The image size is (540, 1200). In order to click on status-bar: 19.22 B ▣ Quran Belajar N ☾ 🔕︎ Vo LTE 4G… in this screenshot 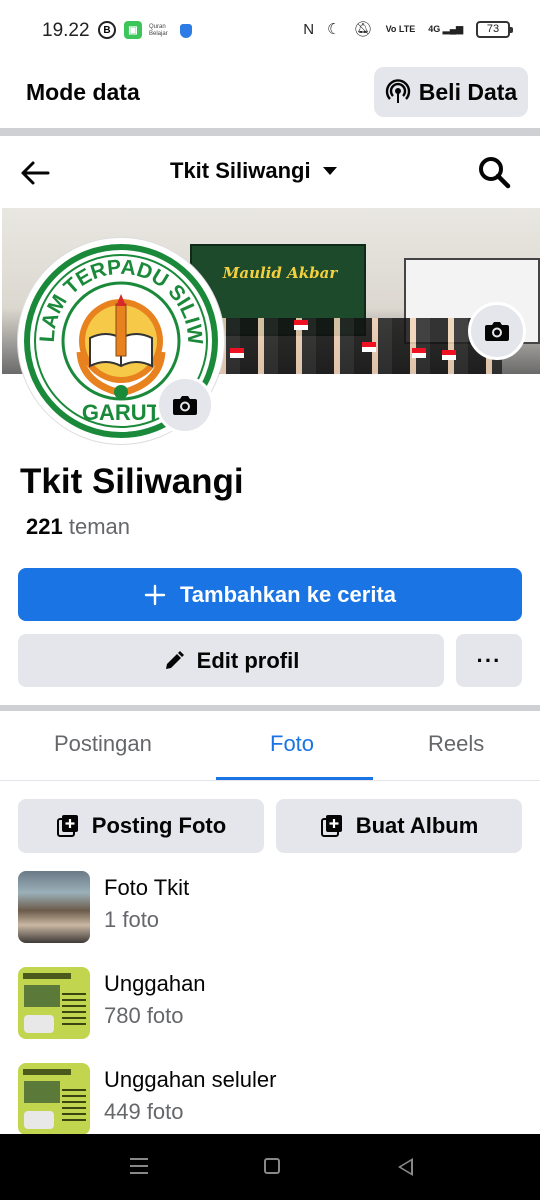, I will do `click(270, 31)`.